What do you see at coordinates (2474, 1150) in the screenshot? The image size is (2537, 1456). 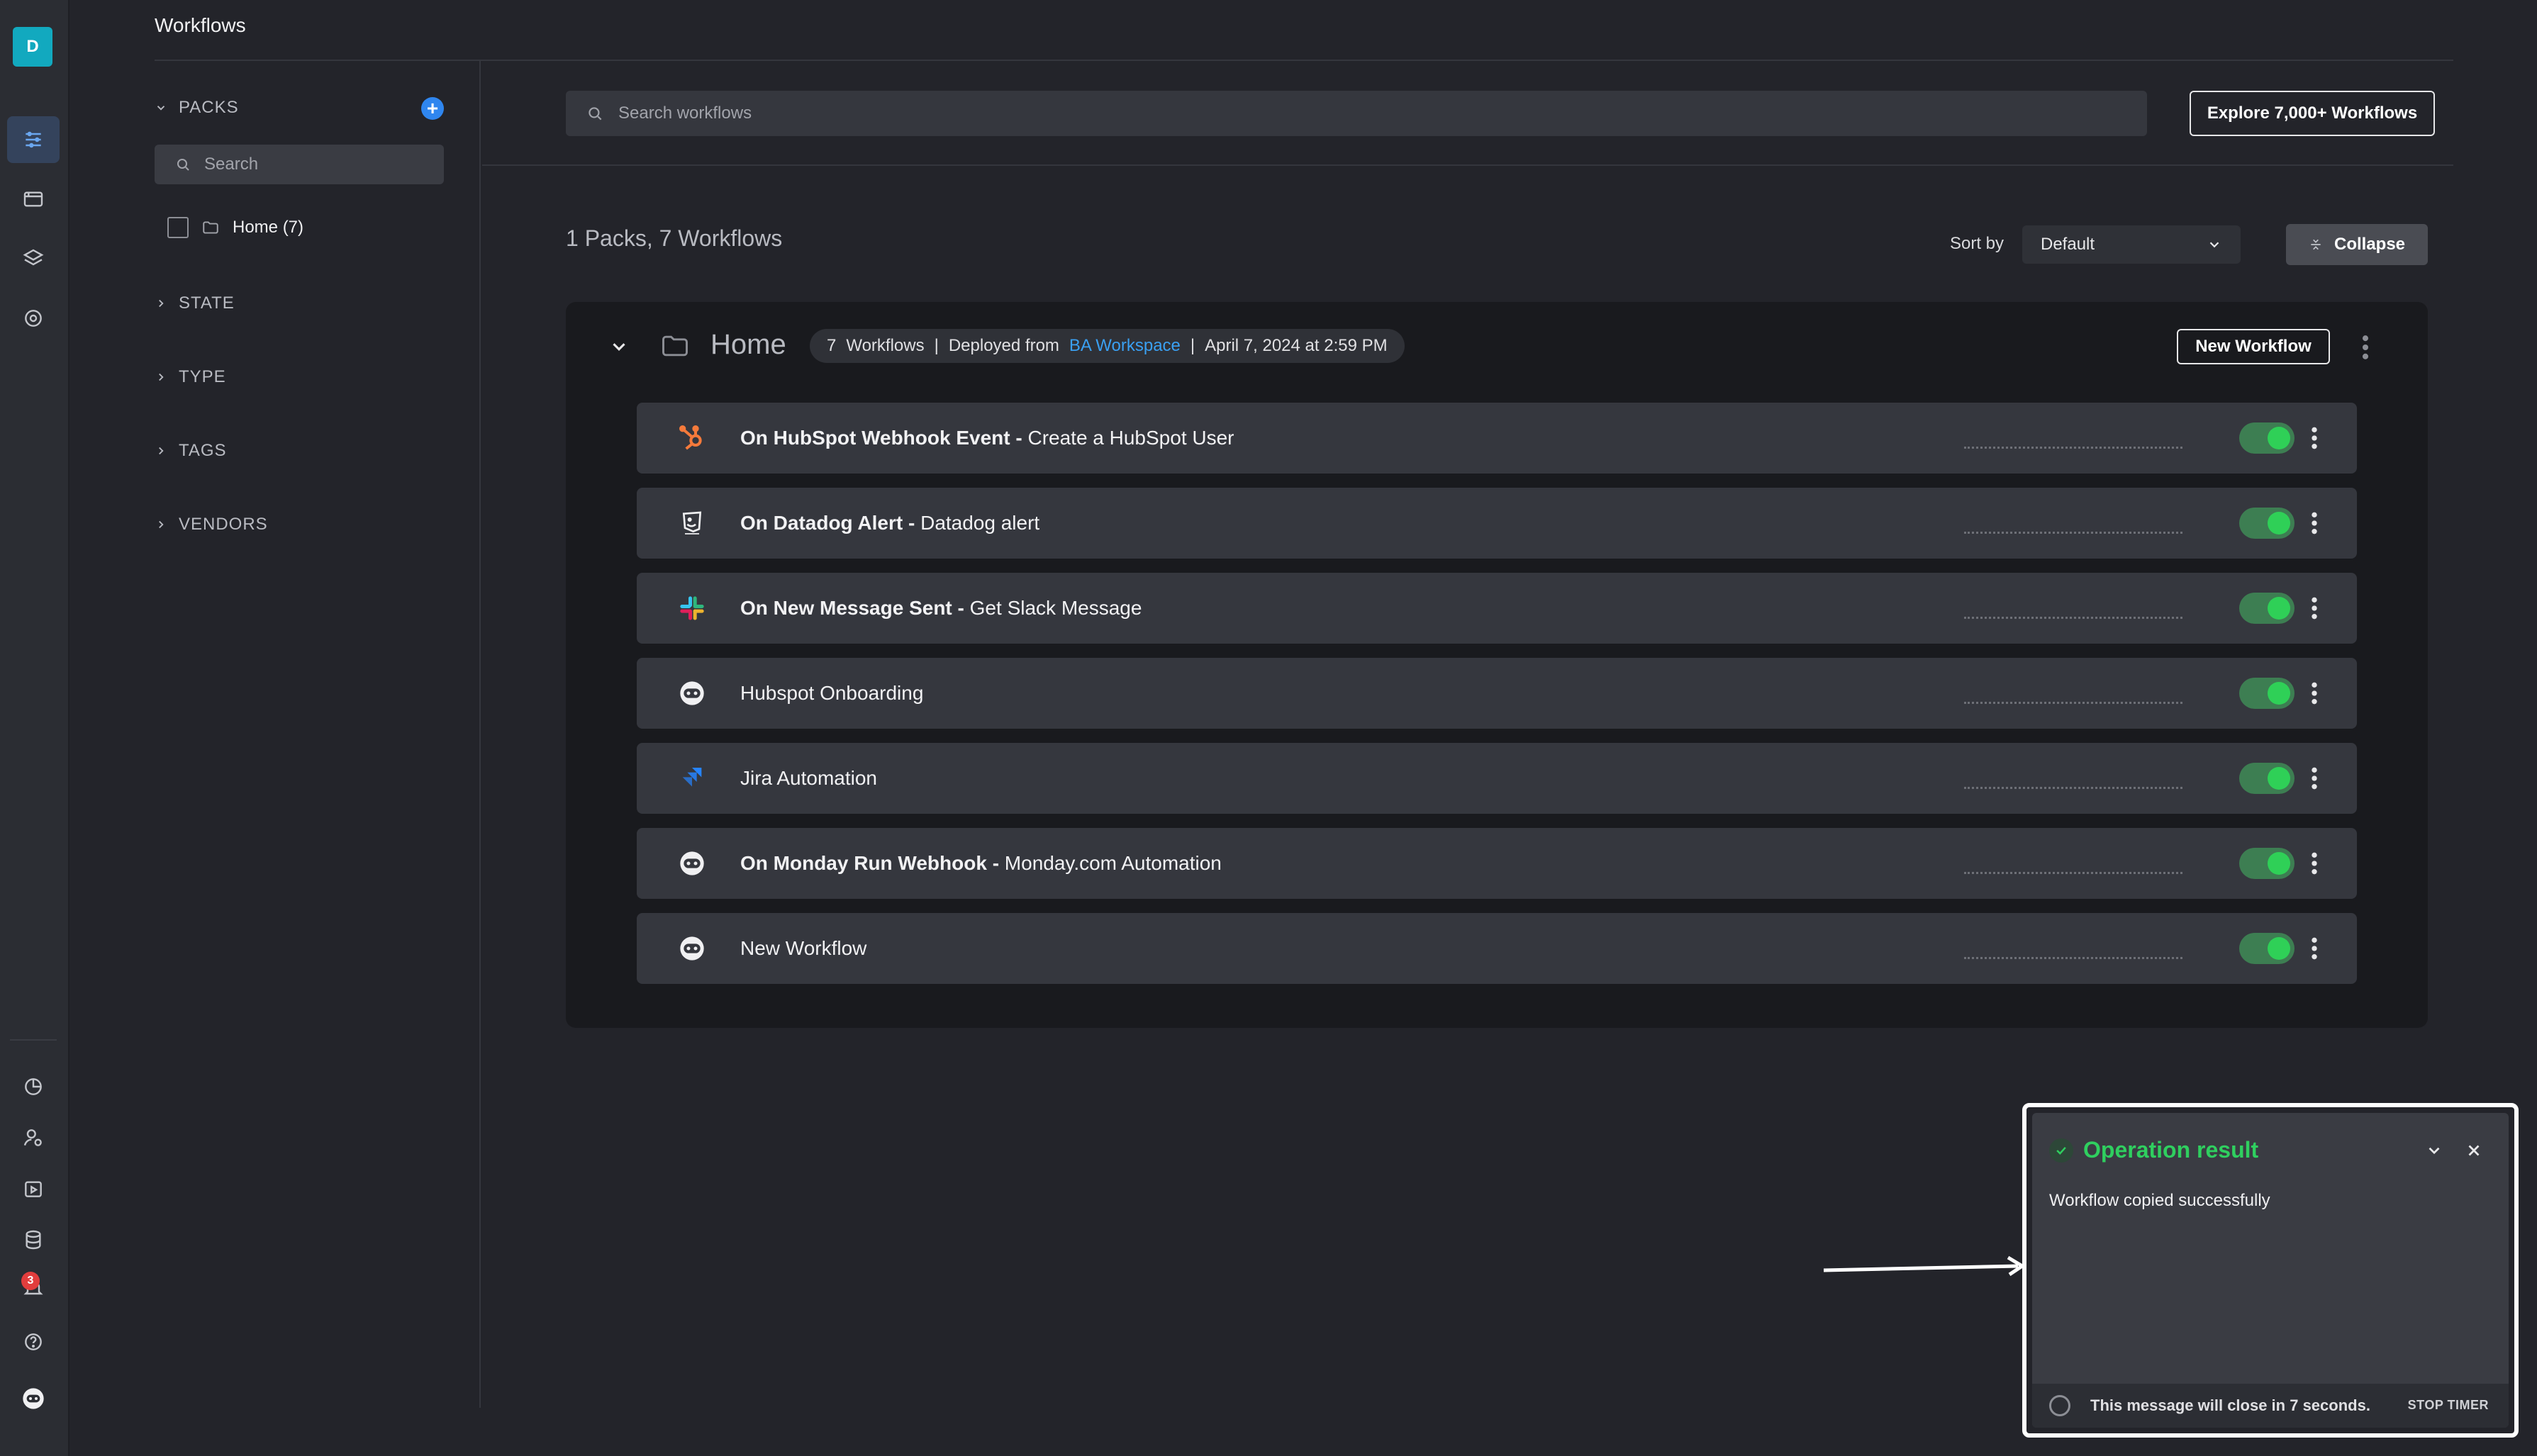 I see `close-icon` at bounding box center [2474, 1150].